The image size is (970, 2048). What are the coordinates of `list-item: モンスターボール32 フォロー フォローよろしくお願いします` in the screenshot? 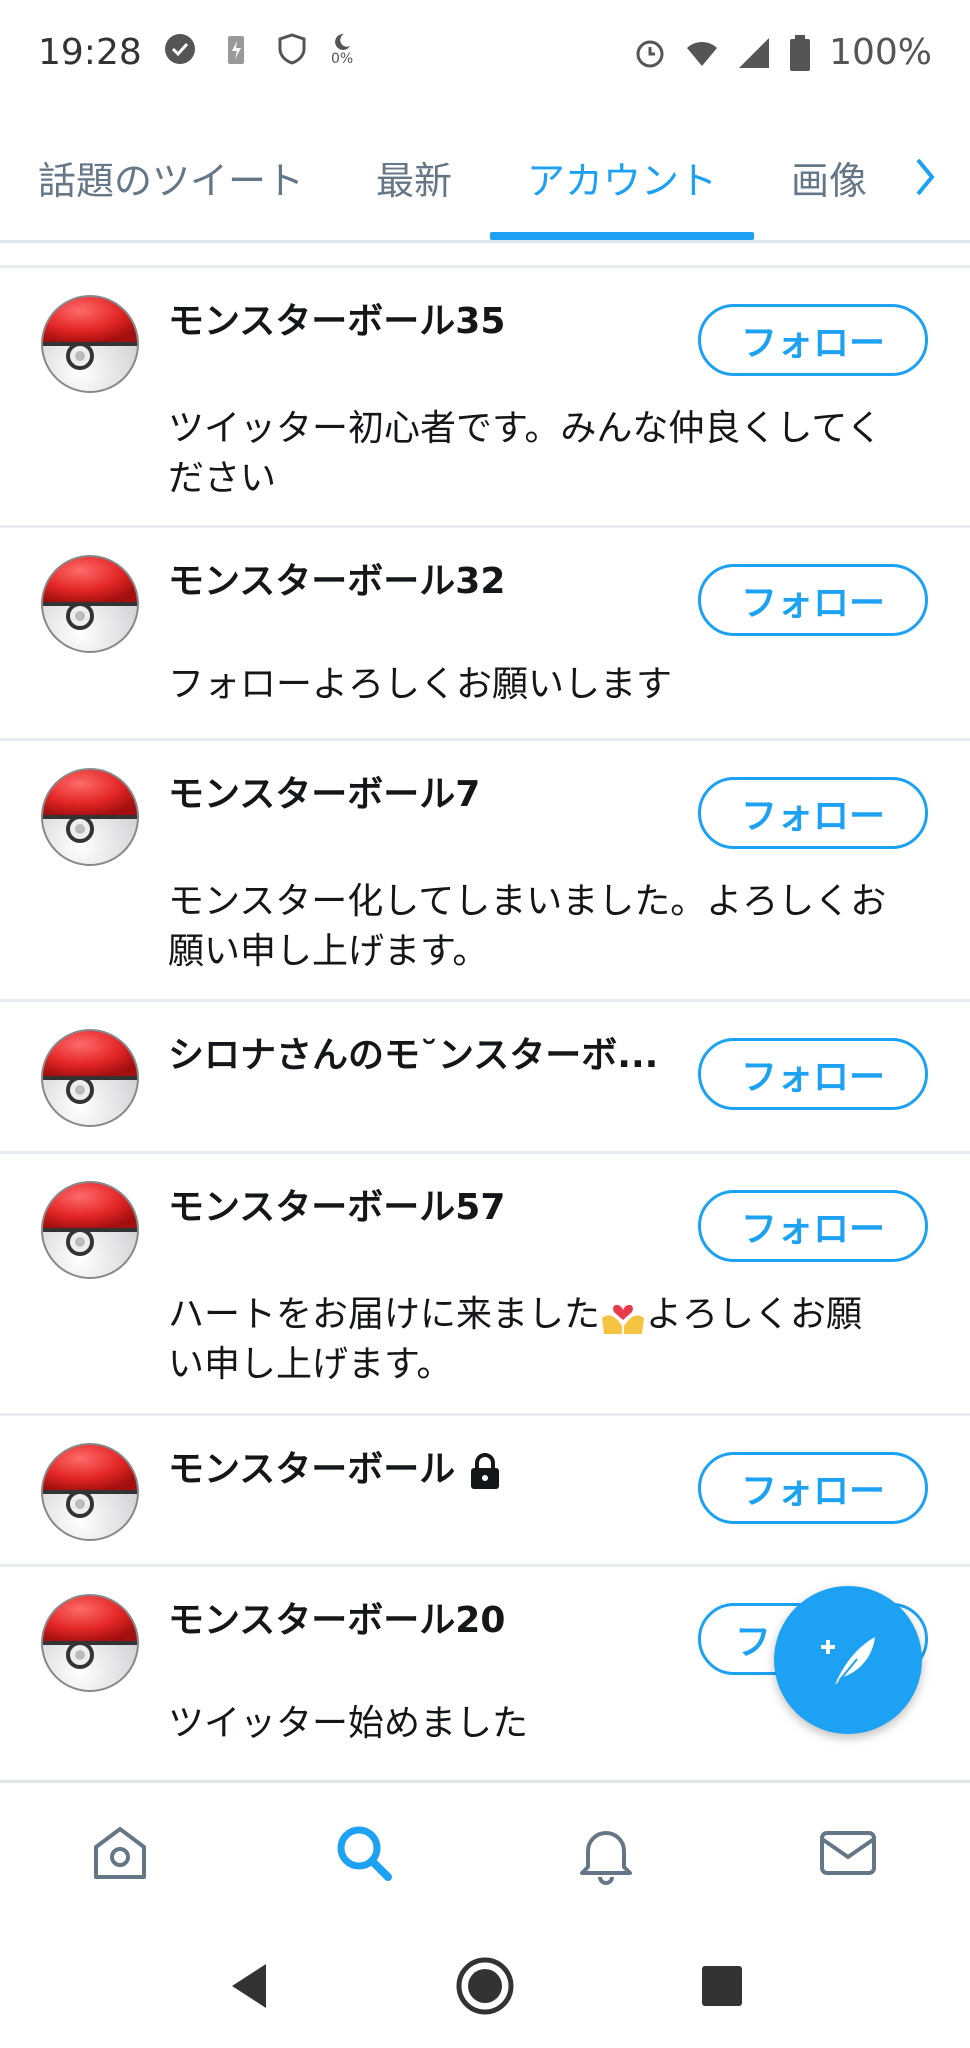 It's located at (485, 634).